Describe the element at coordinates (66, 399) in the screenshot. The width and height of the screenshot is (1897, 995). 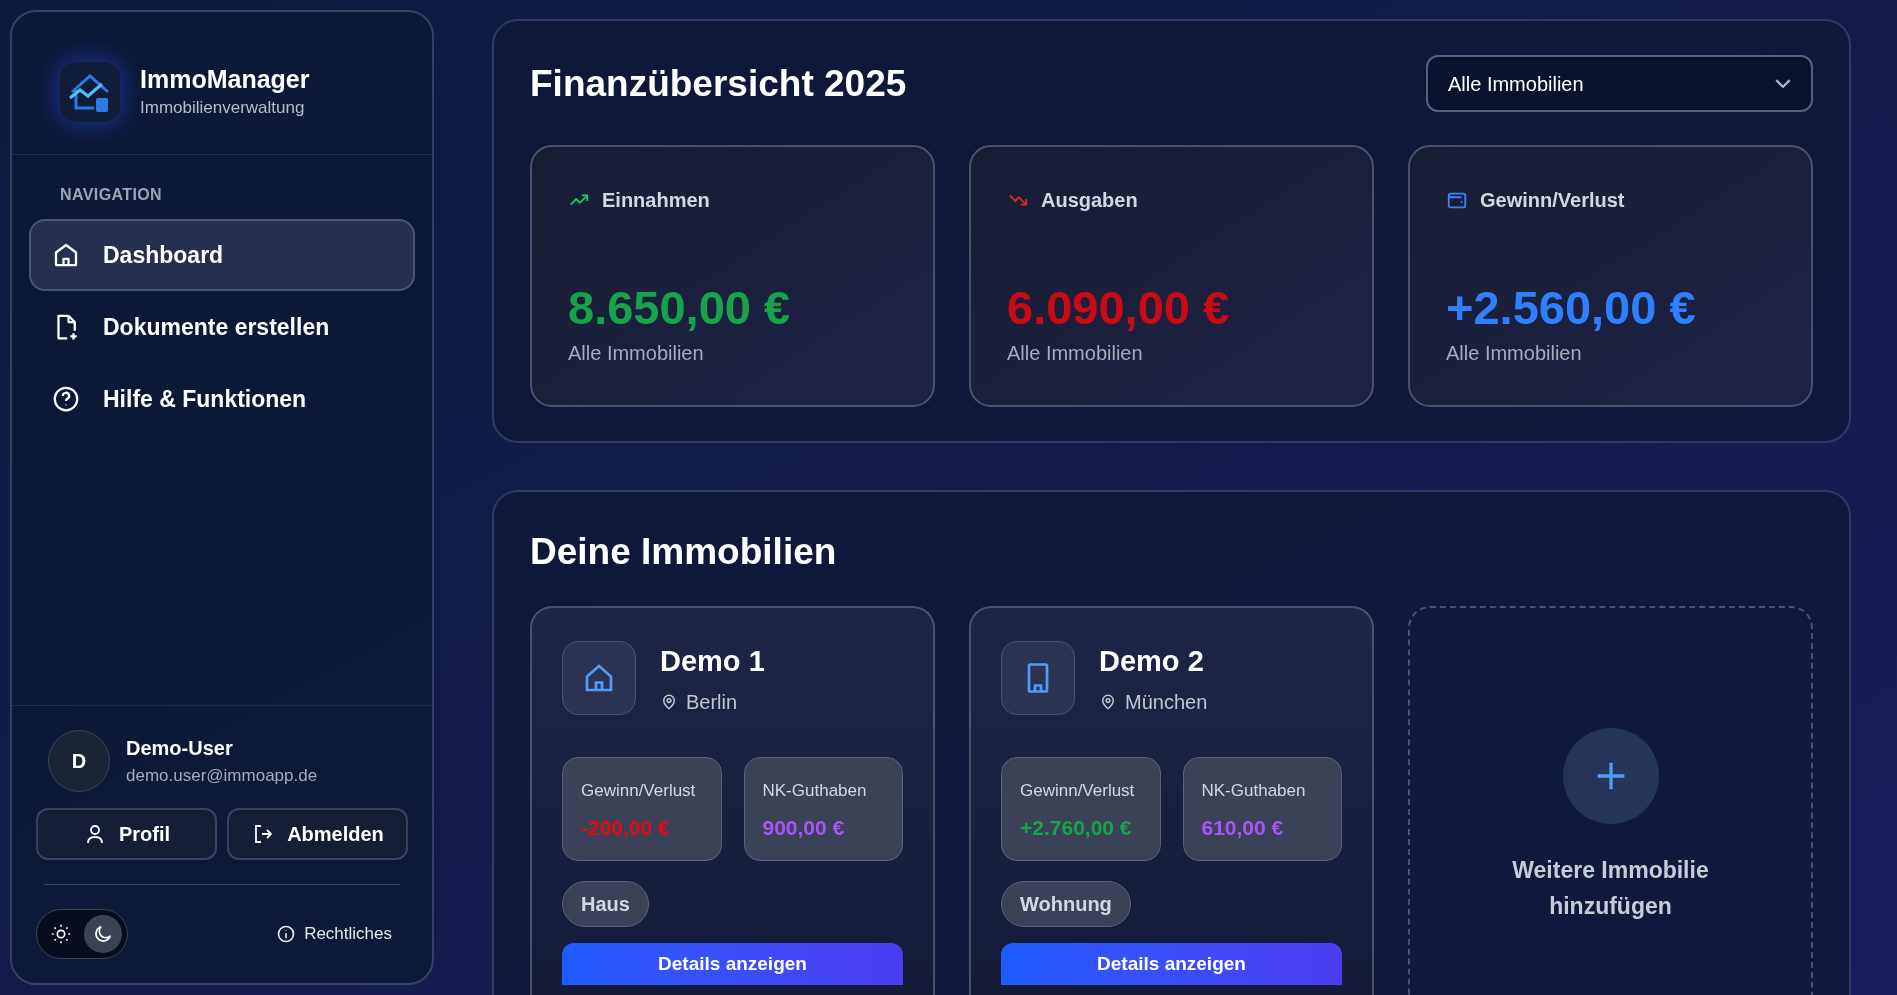
I see `help-icon` at that location.